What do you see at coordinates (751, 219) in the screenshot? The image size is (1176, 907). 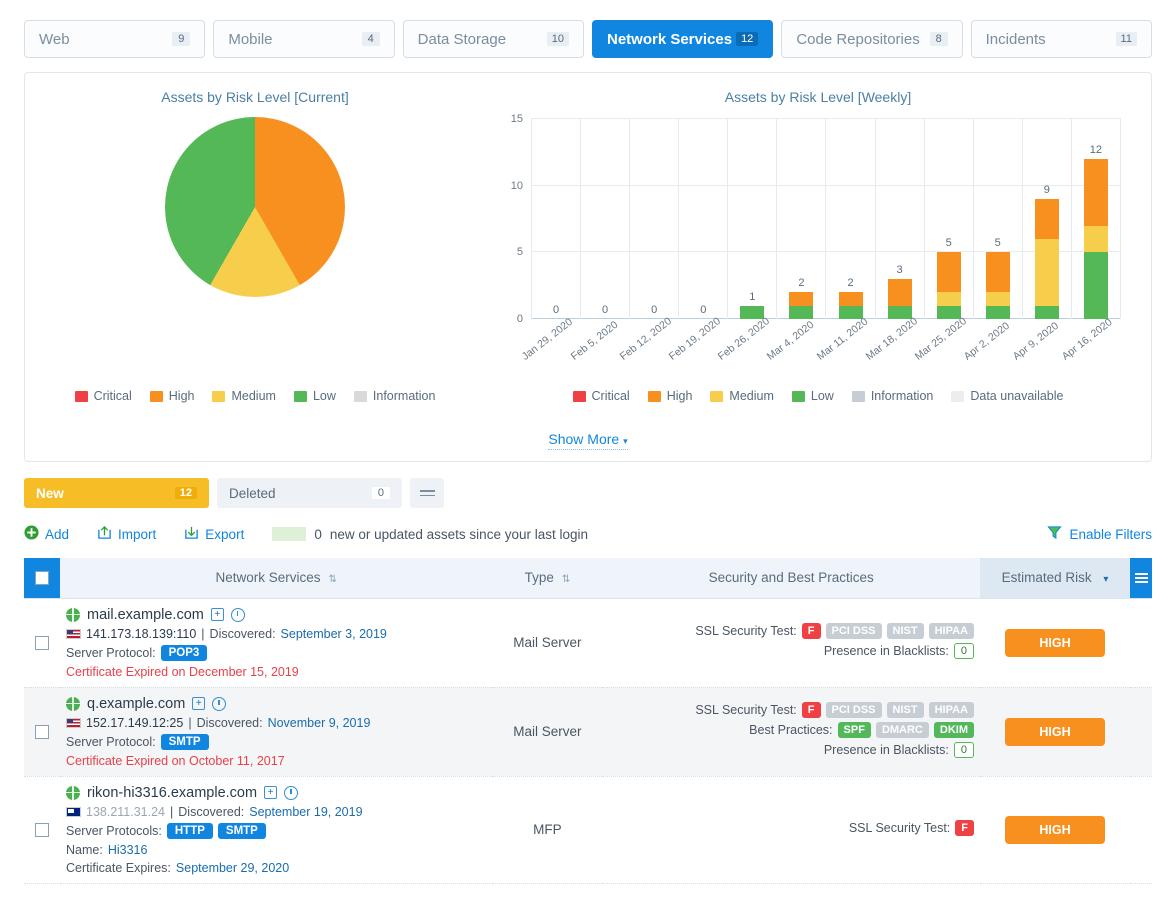 I see `bar-slot: 1` at bounding box center [751, 219].